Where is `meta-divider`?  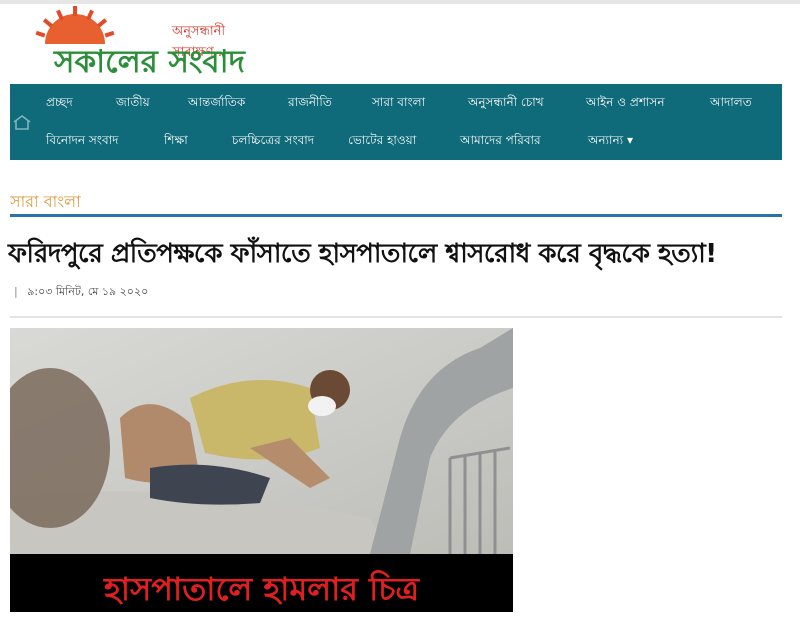 meta-divider is located at coordinates (396, 317).